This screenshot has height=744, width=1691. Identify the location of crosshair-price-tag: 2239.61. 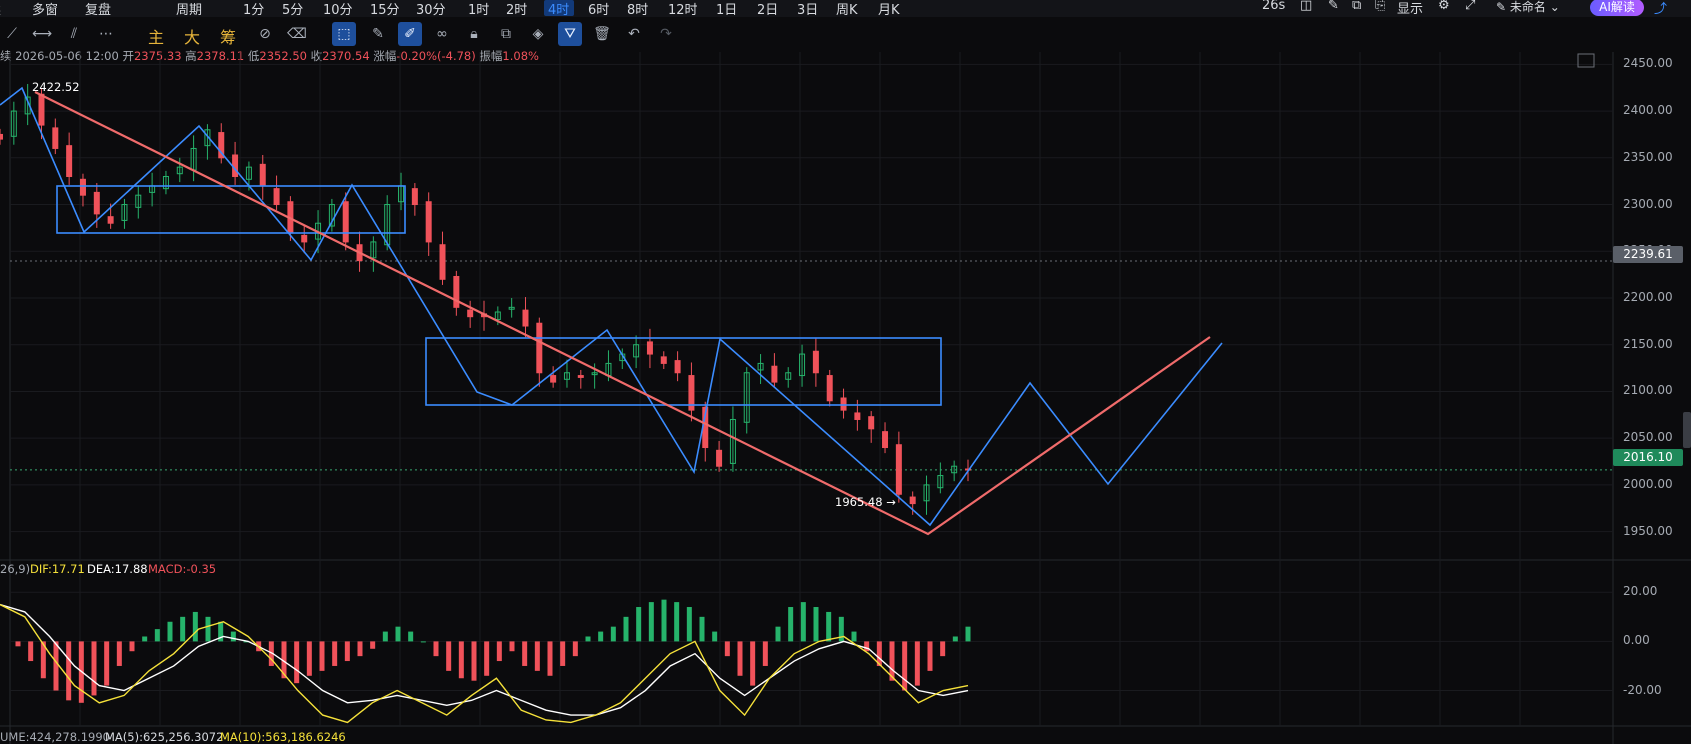
(1648, 254).